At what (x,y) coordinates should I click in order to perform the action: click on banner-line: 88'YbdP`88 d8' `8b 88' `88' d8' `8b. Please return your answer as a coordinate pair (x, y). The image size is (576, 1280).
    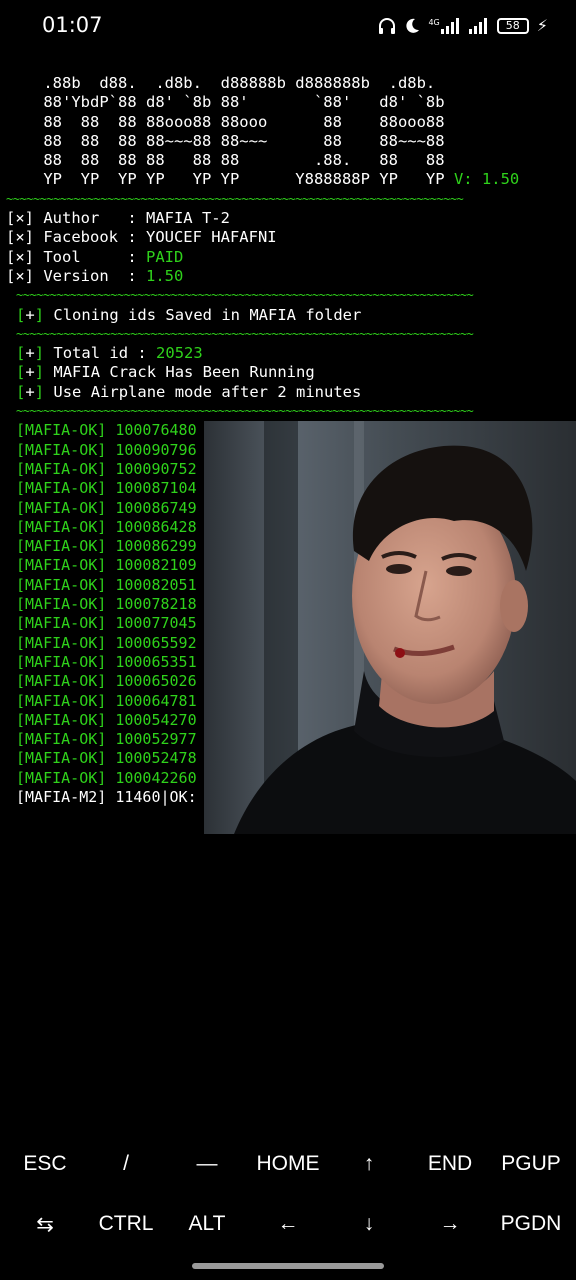
    Looking at the image, I should click on (239, 102).